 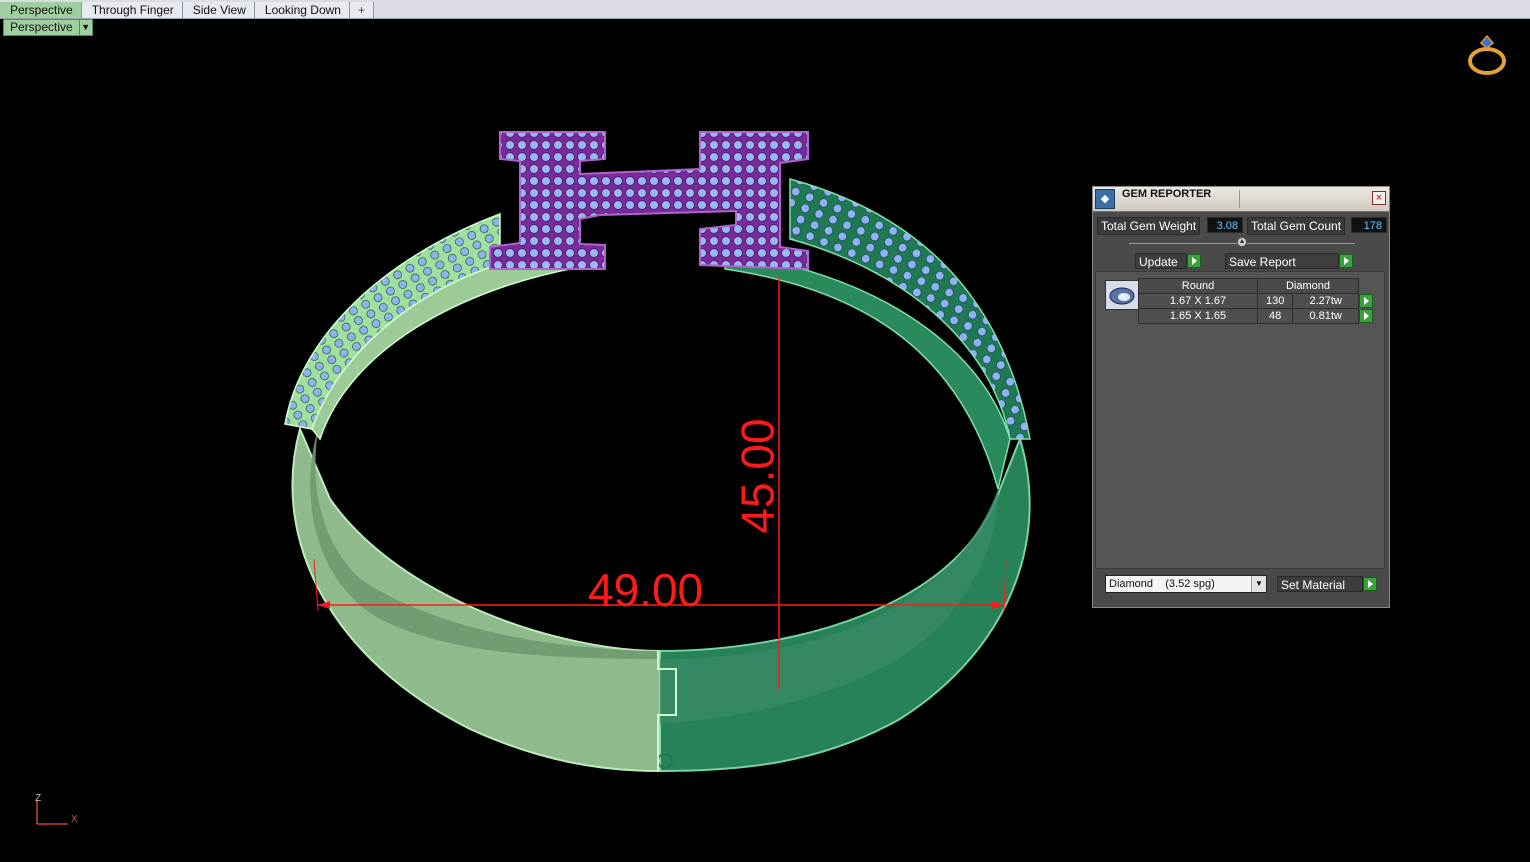 What do you see at coordinates (1379, 198) in the screenshot?
I see `close-icon: ×` at bounding box center [1379, 198].